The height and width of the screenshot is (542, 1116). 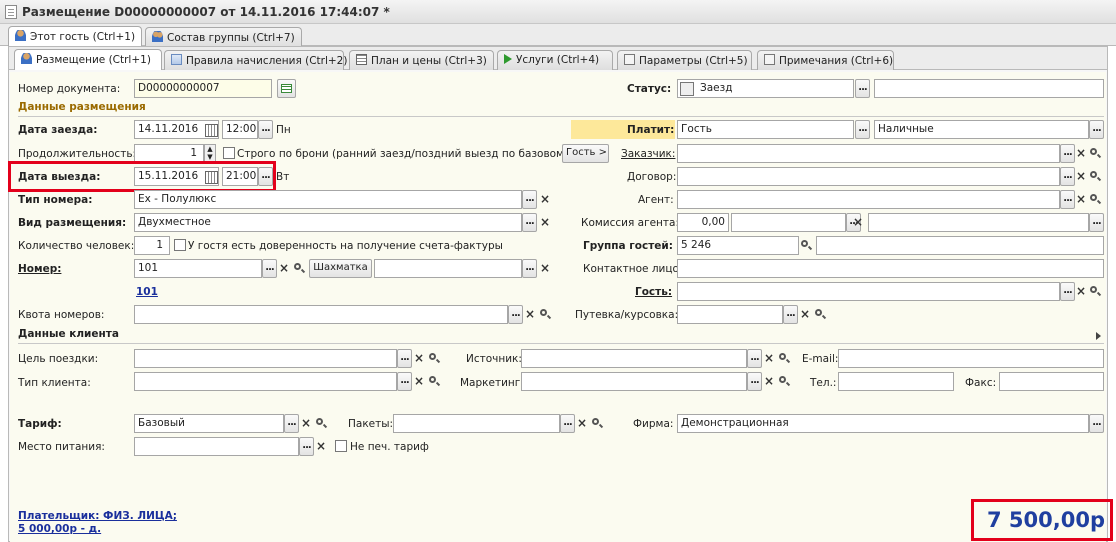 What do you see at coordinates (883, 423) in the screenshot?
I see `firm-field: Демонстрационная` at bounding box center [883, 423].